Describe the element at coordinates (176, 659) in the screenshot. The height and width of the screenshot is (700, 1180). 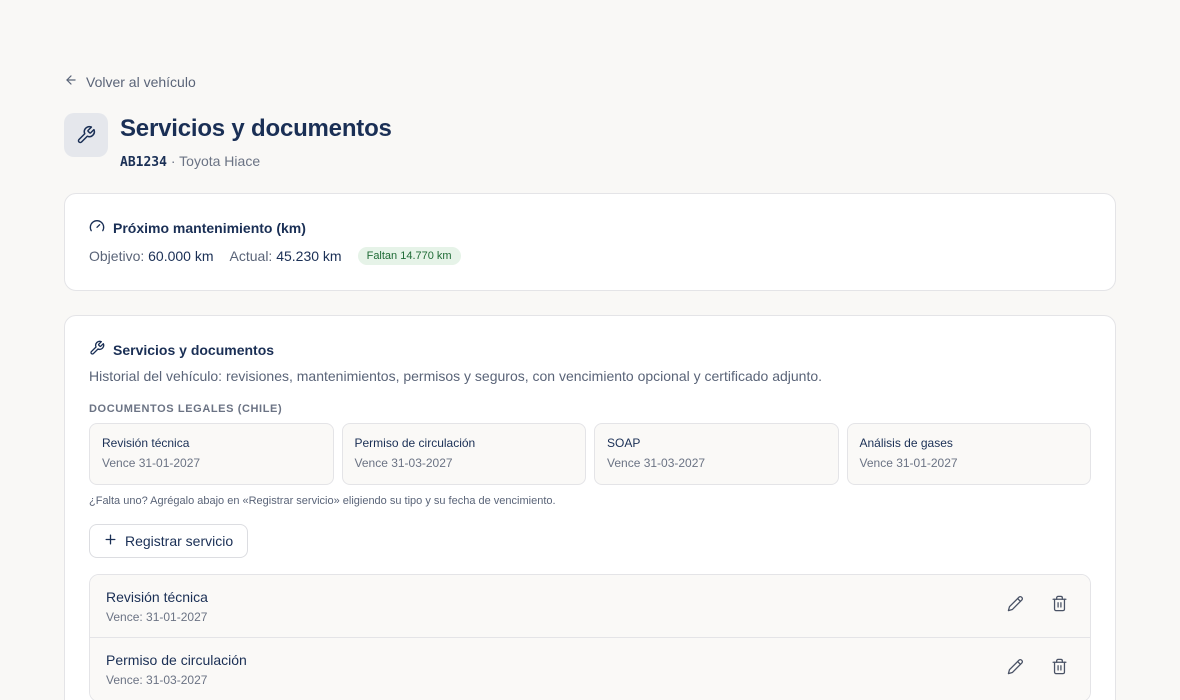
I see `service-name: Permiso de circulación` at that location.